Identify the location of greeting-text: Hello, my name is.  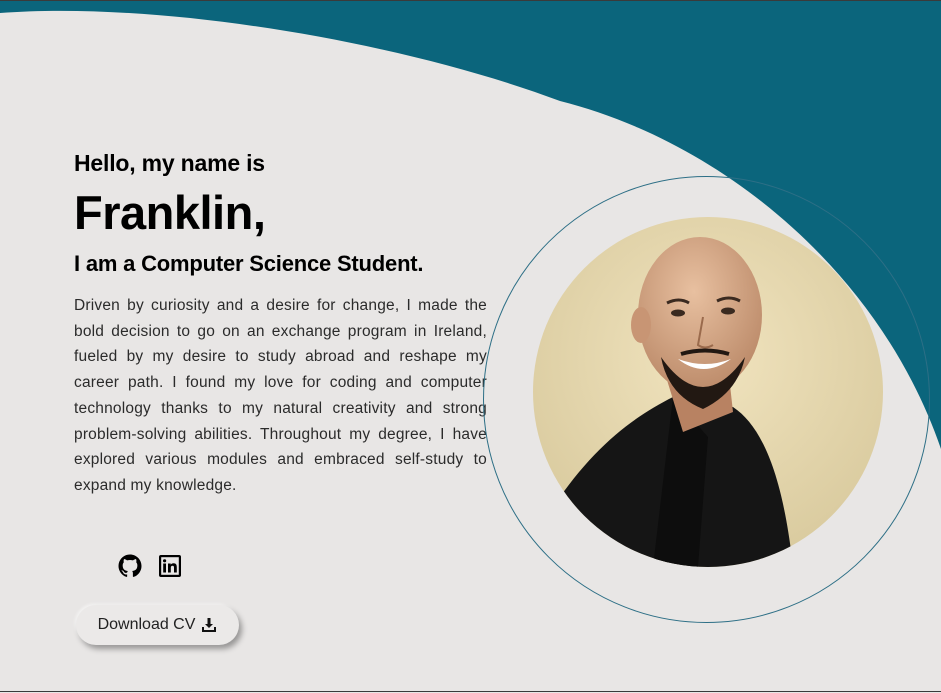
(169, 163).